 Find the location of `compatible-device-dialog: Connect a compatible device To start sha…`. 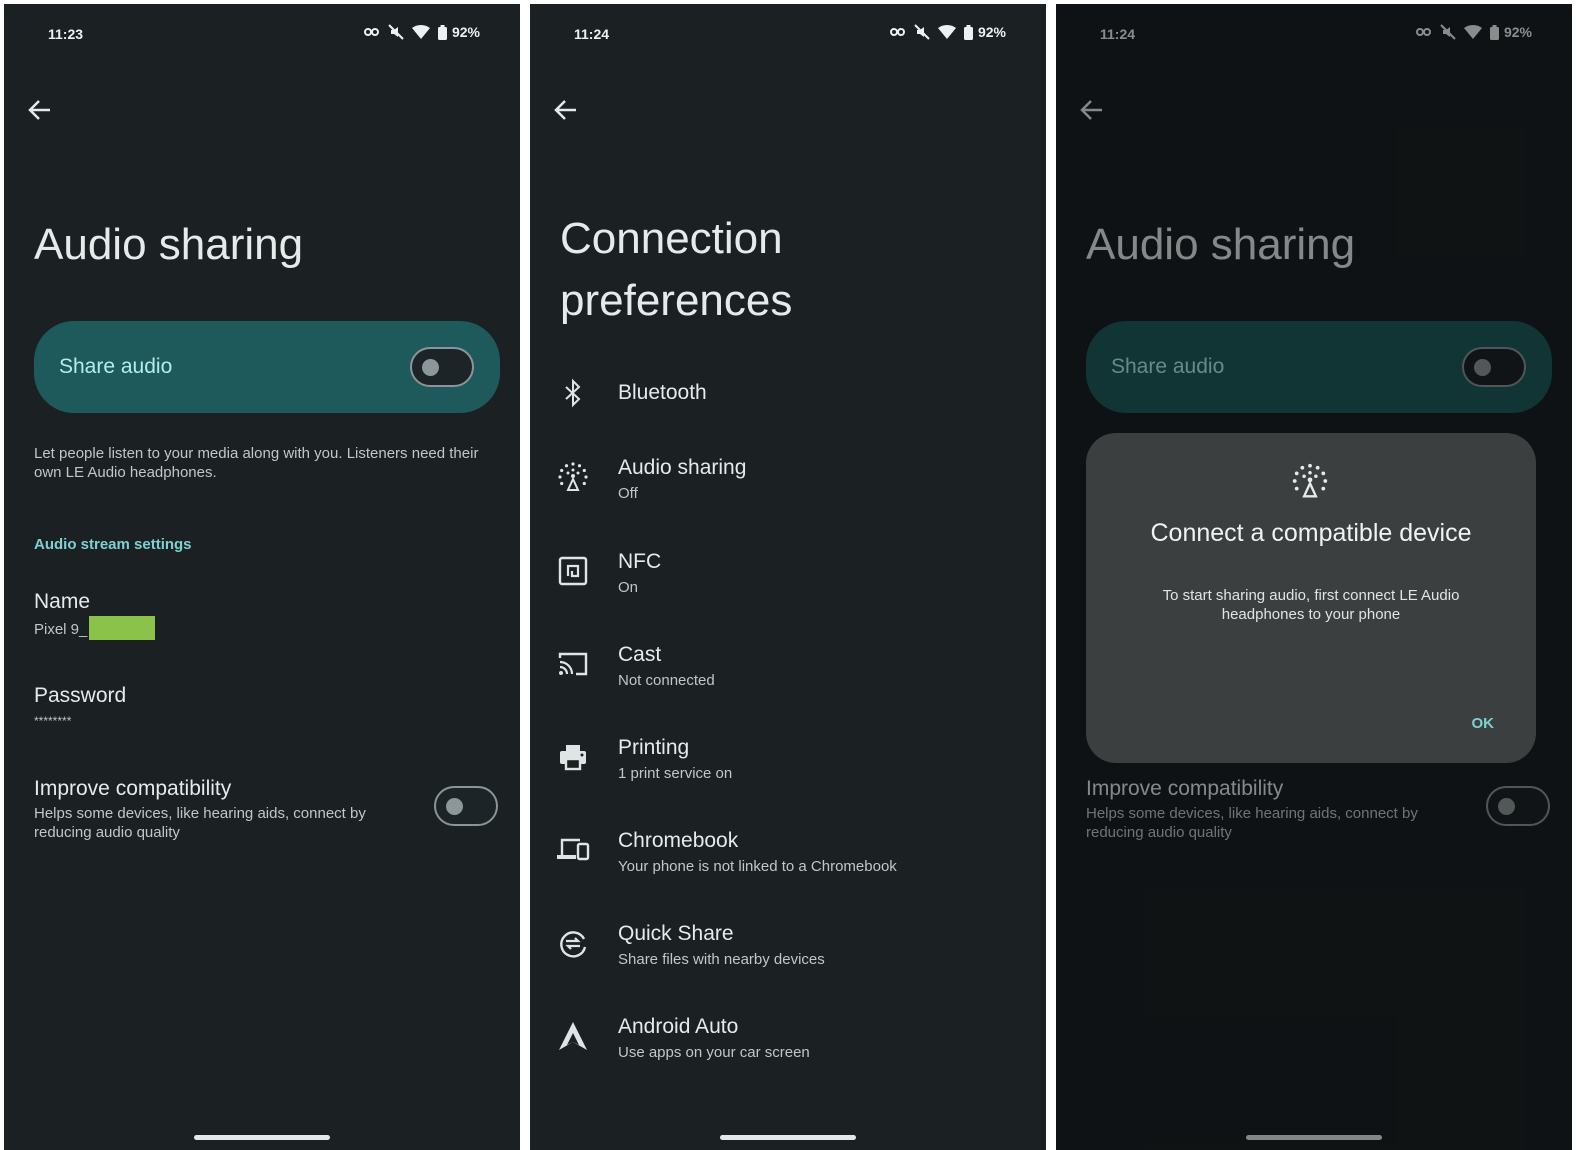

compatible-device-dialog: Connect a compatible device To start sha… is located at coordinates (1311, 598).